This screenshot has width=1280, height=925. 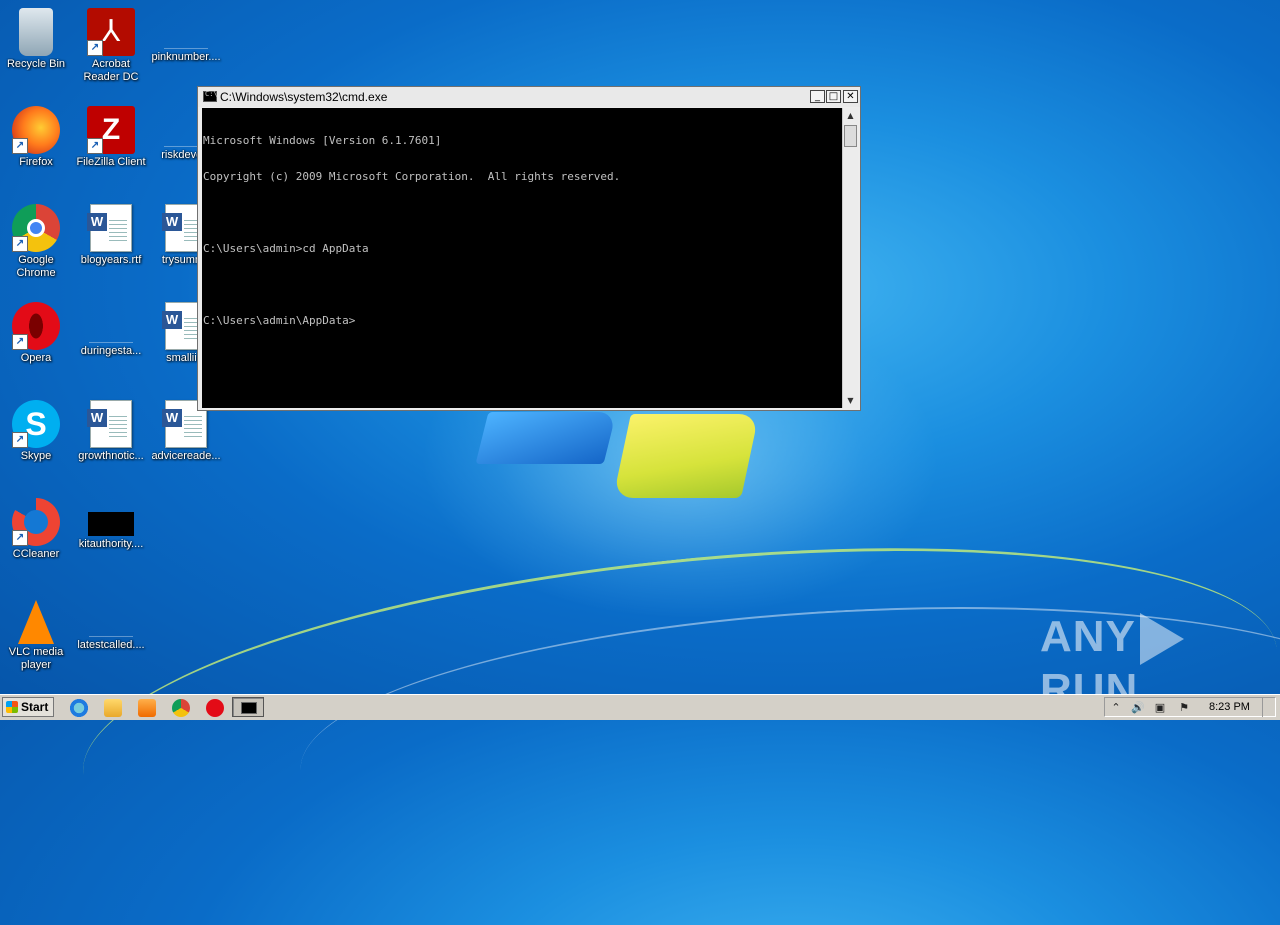 What do you see at coordinates (181, 708) in the screenshot?
I see `chrome-icon` at bounding box center [181, 708].